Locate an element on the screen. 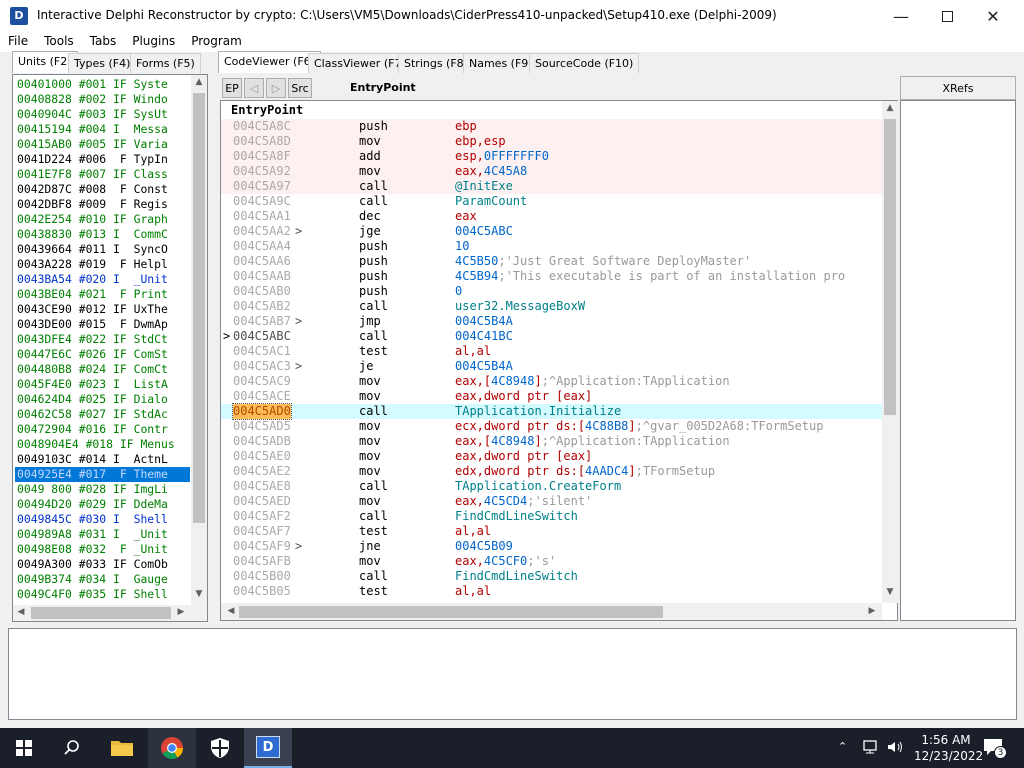  unit-row: 004925E4 #017 F Theme is located at coordinates (102, 474).